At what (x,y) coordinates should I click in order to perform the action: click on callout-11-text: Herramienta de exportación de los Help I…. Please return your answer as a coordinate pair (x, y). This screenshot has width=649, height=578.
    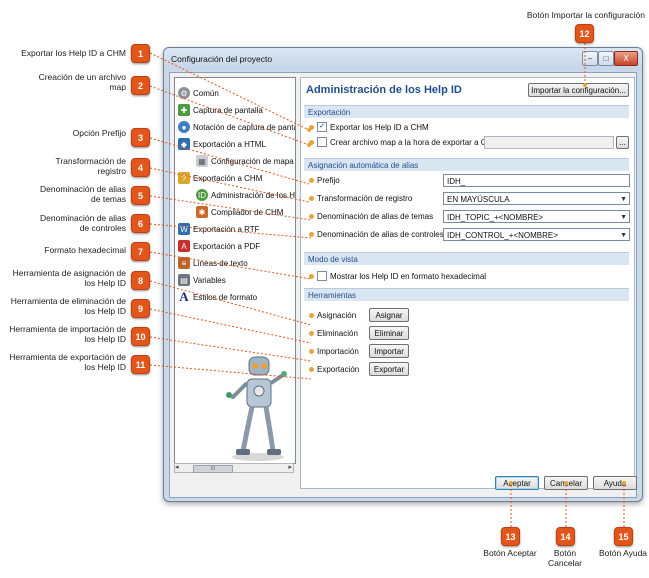
    Looking at the image, I should click on (67, 362).